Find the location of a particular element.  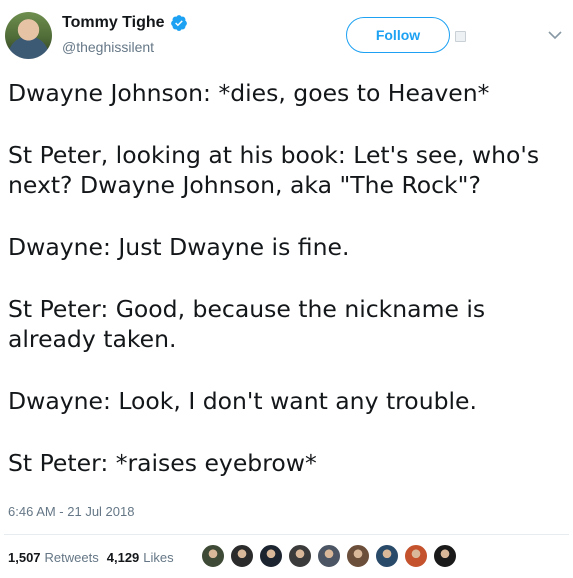

retweets-label: Retweets is located at coordinates (71, 557).